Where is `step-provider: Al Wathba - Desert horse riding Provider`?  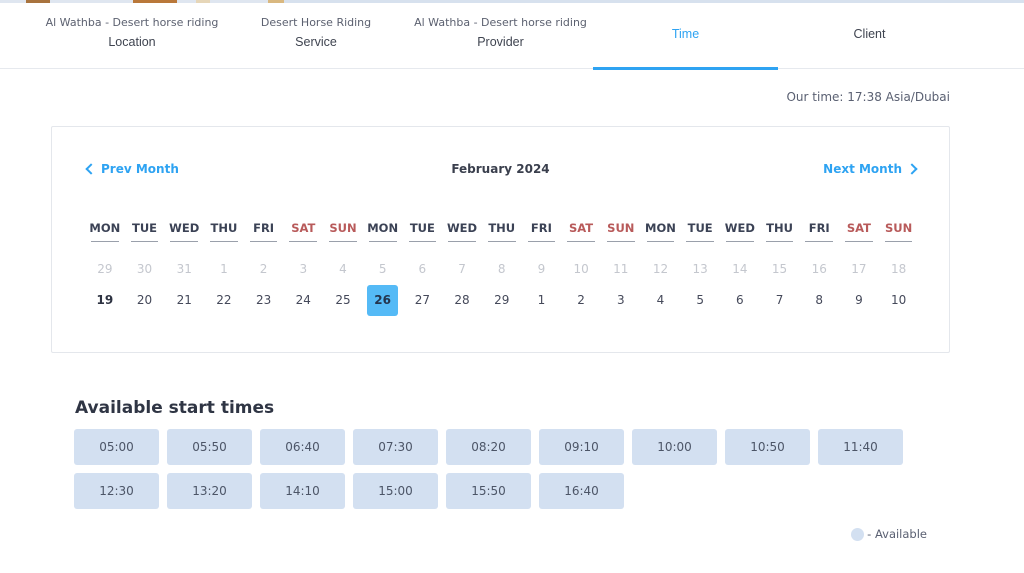 step-provider: Al Wathba - Desert horse riding Provider is located at coordinates (500, 36).